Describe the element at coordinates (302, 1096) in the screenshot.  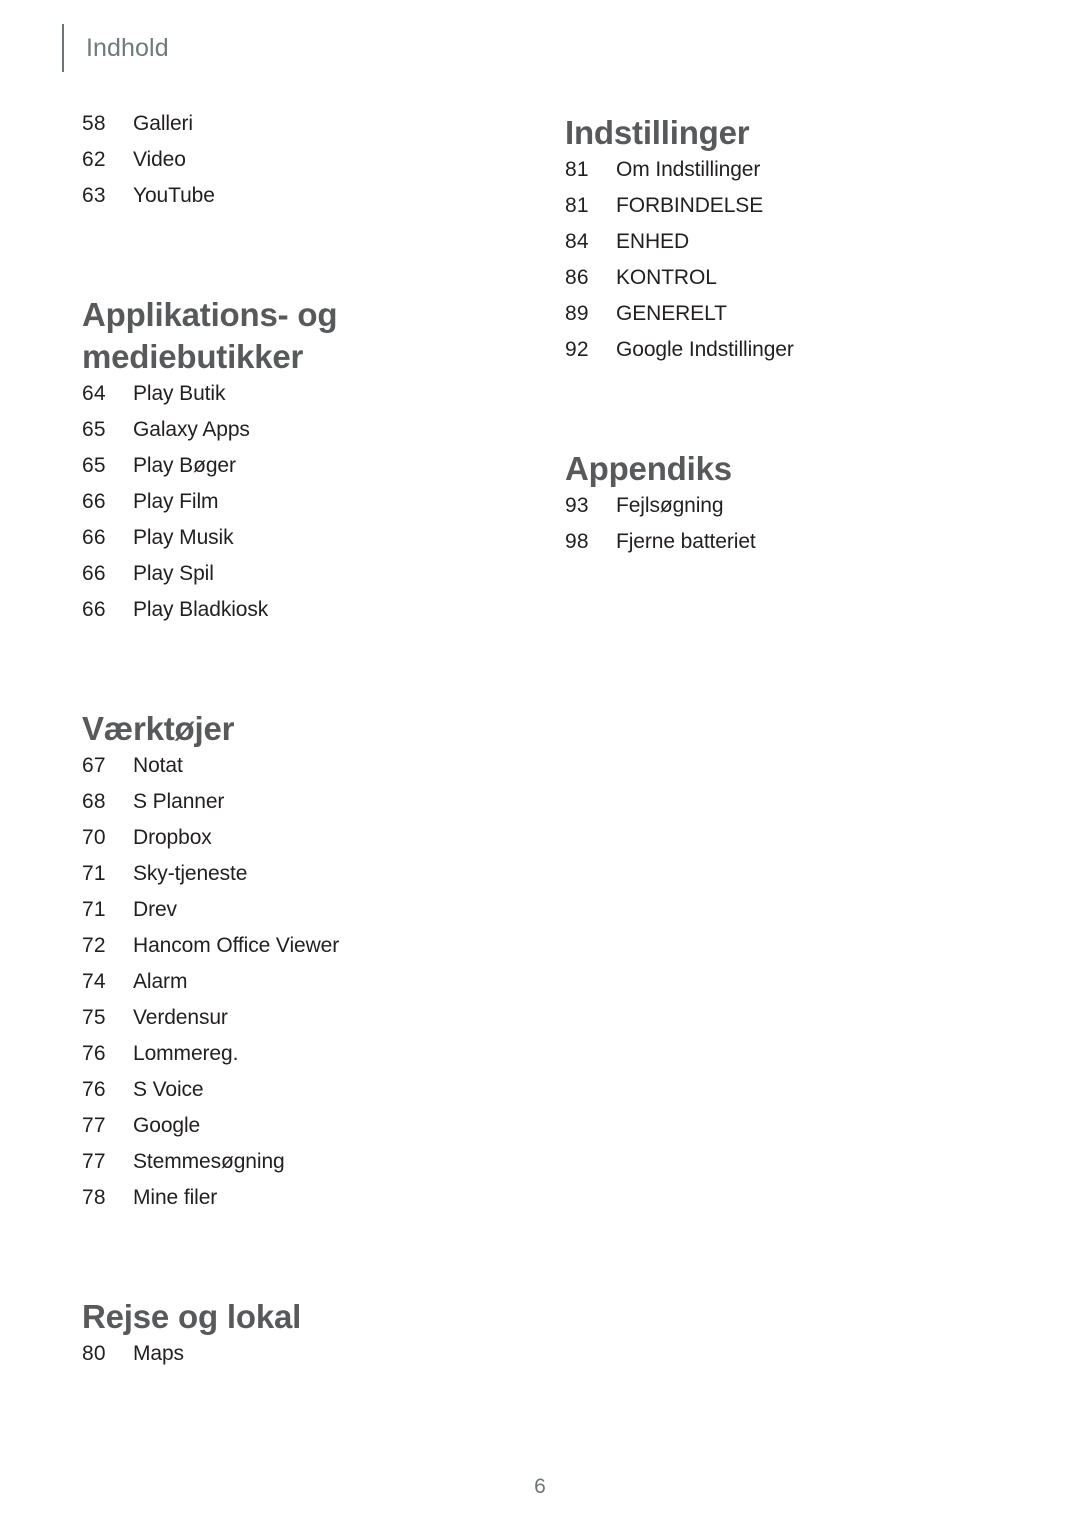
I see `toc-entry: 76 S Voice` at that location.